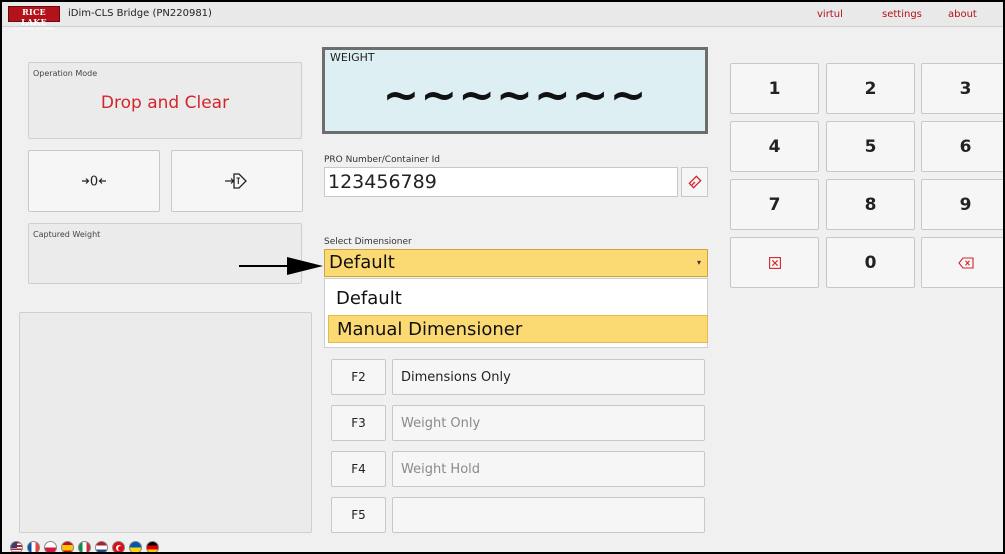 The height and width of the screenshot is (554, 1005). I want to click on dimensions-only-button: Dimensions Only, so click(548, 377).